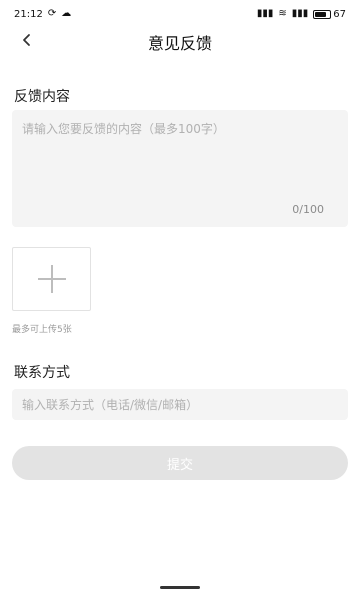 The width and height of the screenshot is (360, 602). What do you see at coordinates (42, 97) in the screenshot?
I see `feedback-section-title: 反馈内容` at bounding box center [42, 97].